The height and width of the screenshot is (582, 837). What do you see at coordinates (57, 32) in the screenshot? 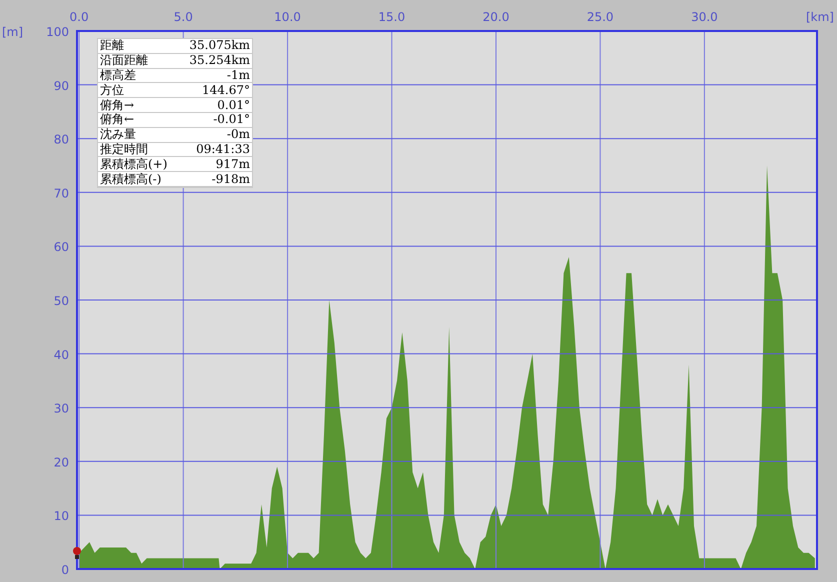
I see `y-tick-label: 100` at bounding box center [57, 32].